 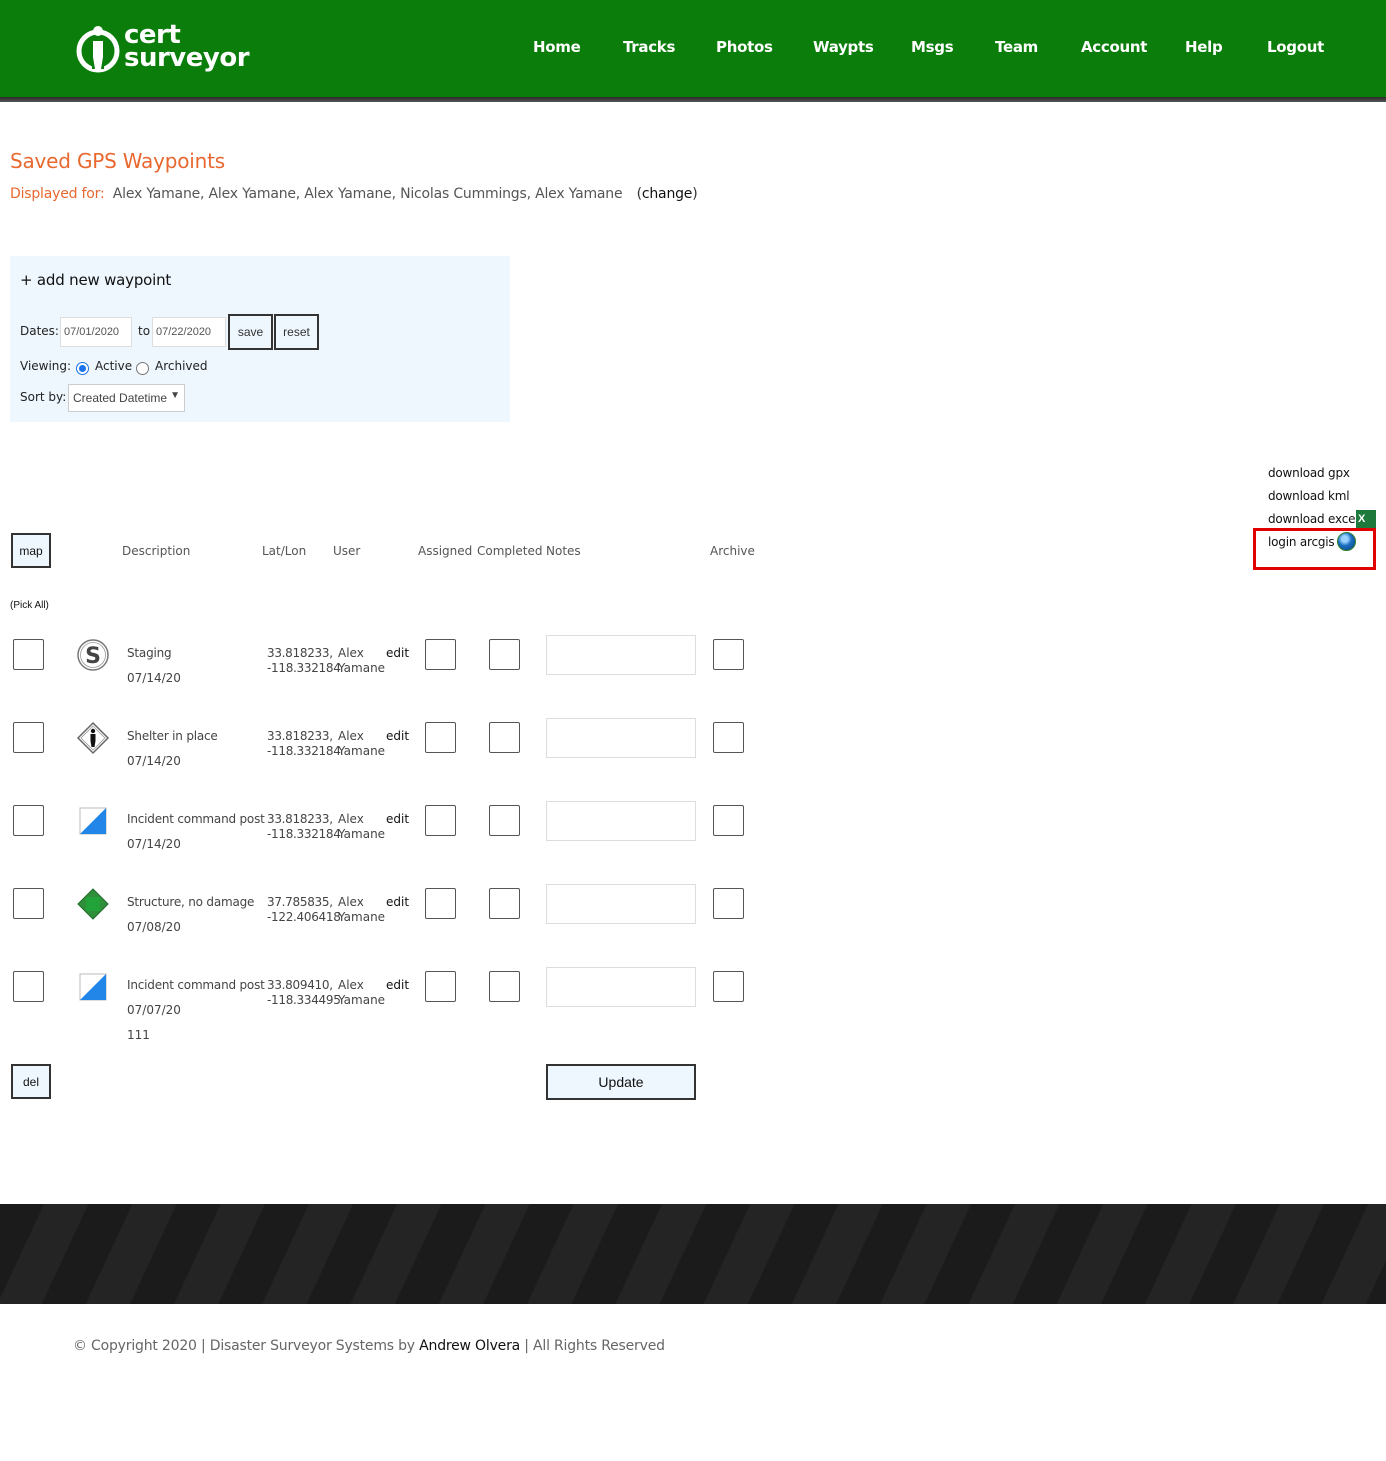 What do you see at coordinates (1309, 496) in the screenshot?
I see `download-kml-link: download kml` at bounding box center [1309, 496].